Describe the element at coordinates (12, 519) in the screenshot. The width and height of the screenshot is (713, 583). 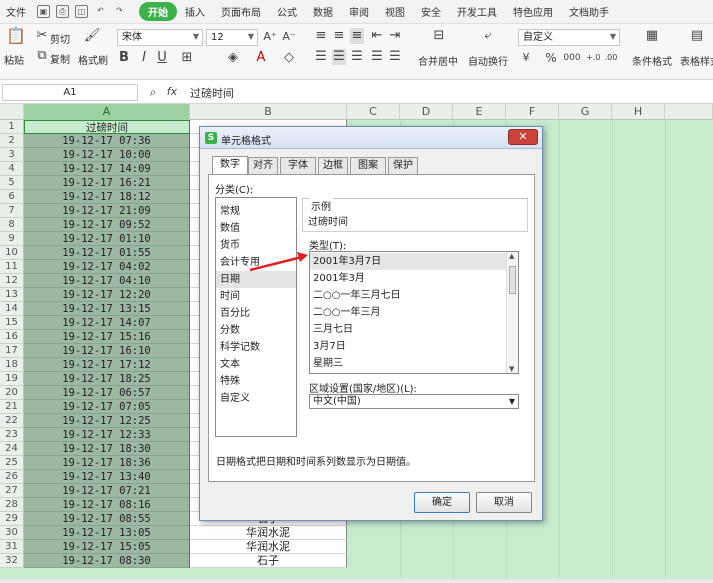
I see `row-header: 29` at that location.